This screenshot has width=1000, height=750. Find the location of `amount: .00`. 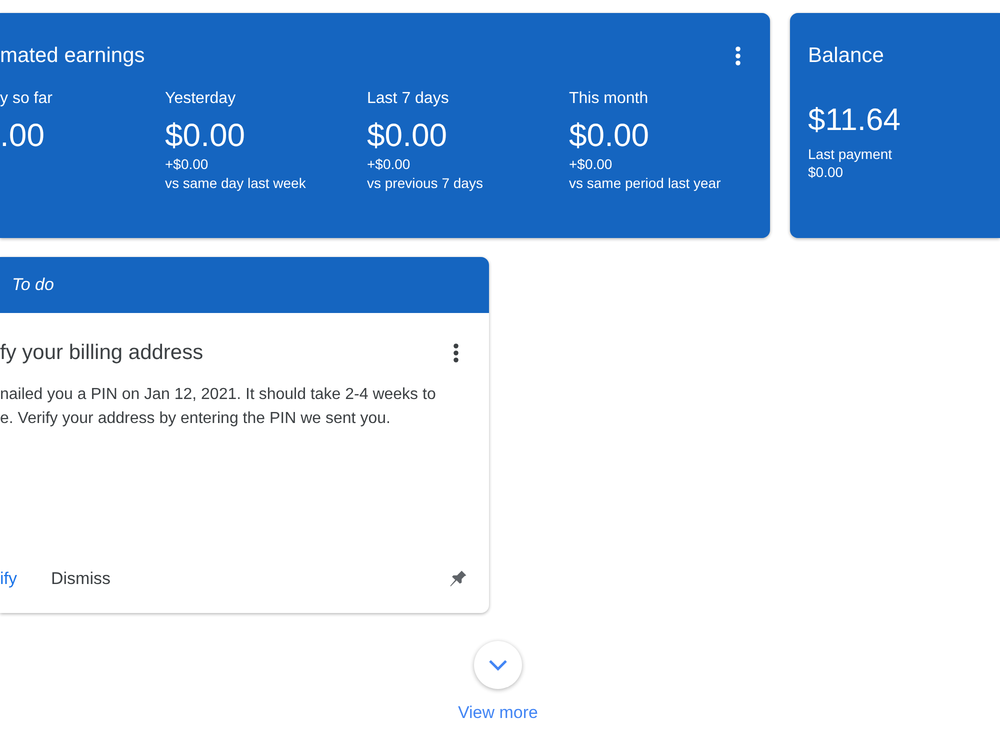

amount: .00 is located at coordinates (23, 135).